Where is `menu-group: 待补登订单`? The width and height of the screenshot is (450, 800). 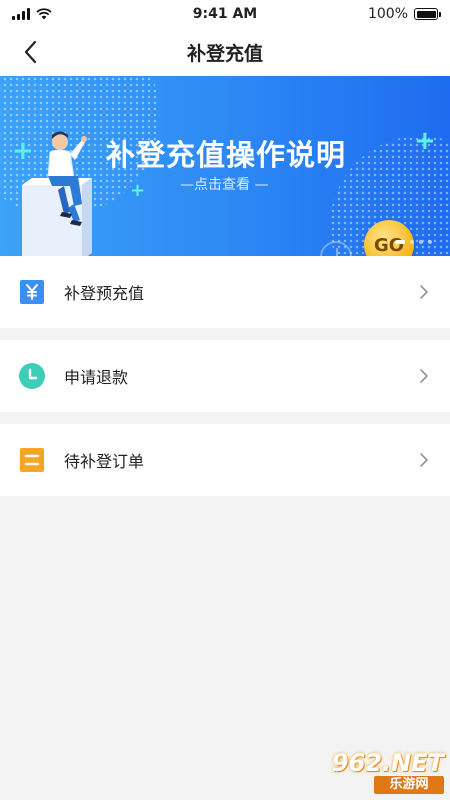 menu-group: 待补登订单 is located at coordinates (225, 460).